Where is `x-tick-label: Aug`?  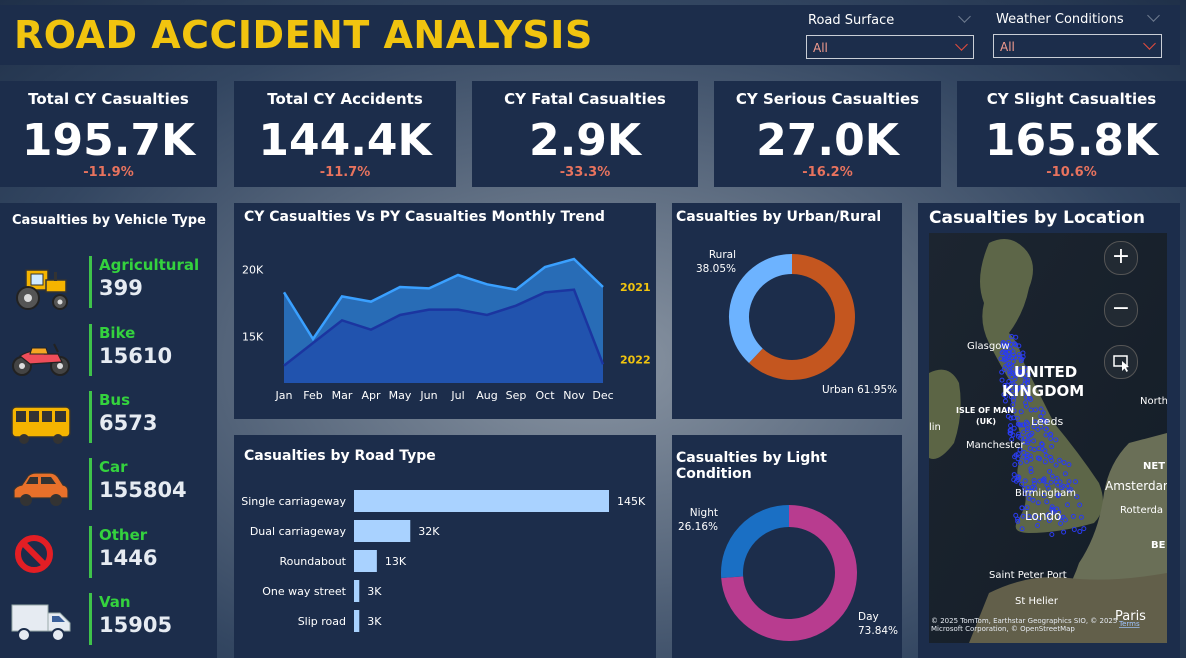 x-tick-label: Aug is located at coordinates (486, 395).